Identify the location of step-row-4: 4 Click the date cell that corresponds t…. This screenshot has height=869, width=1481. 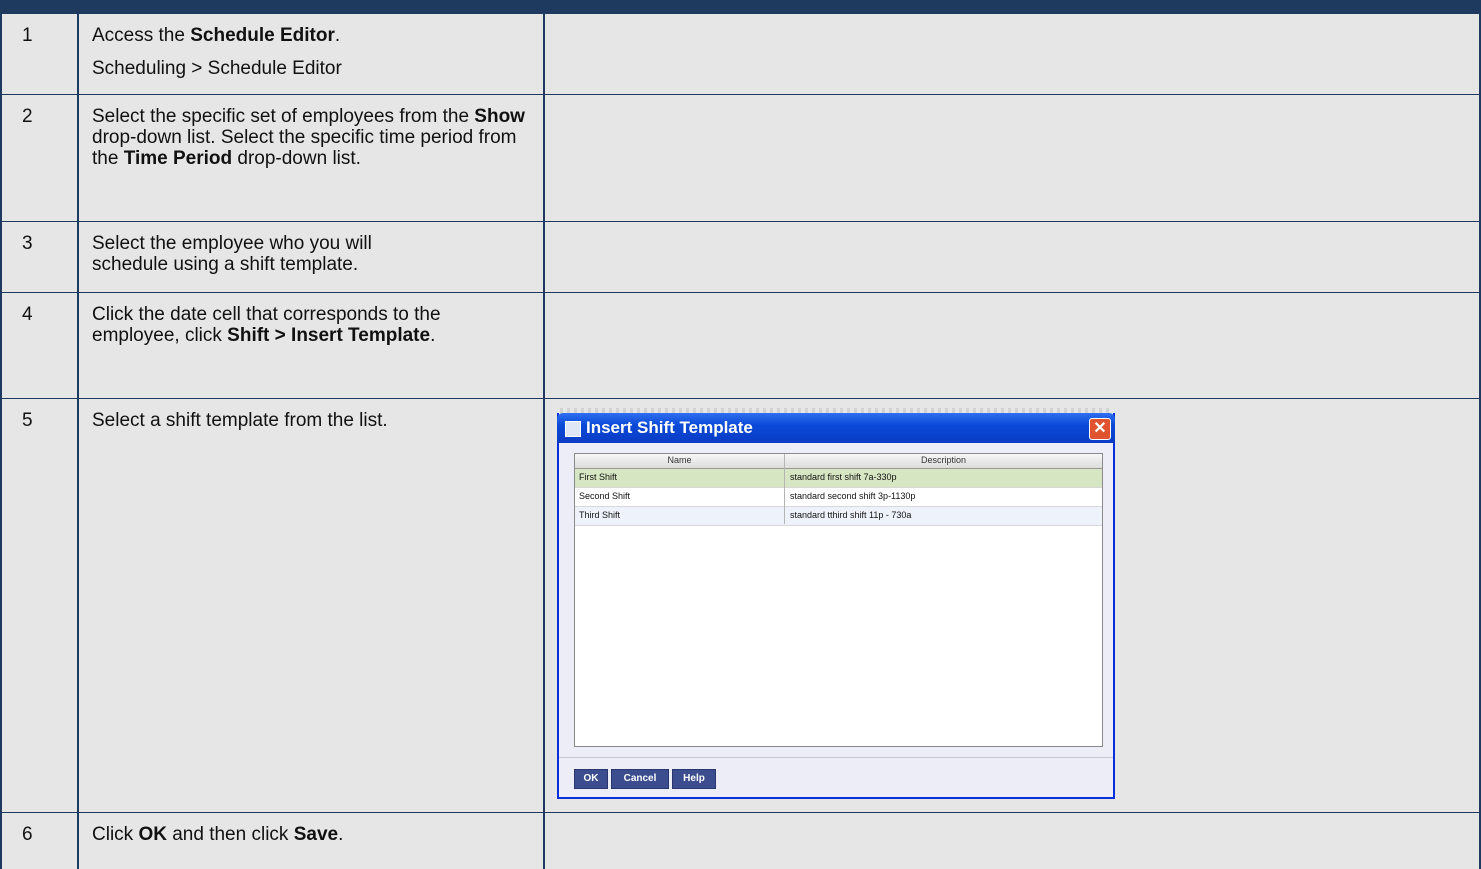
(740, 346).